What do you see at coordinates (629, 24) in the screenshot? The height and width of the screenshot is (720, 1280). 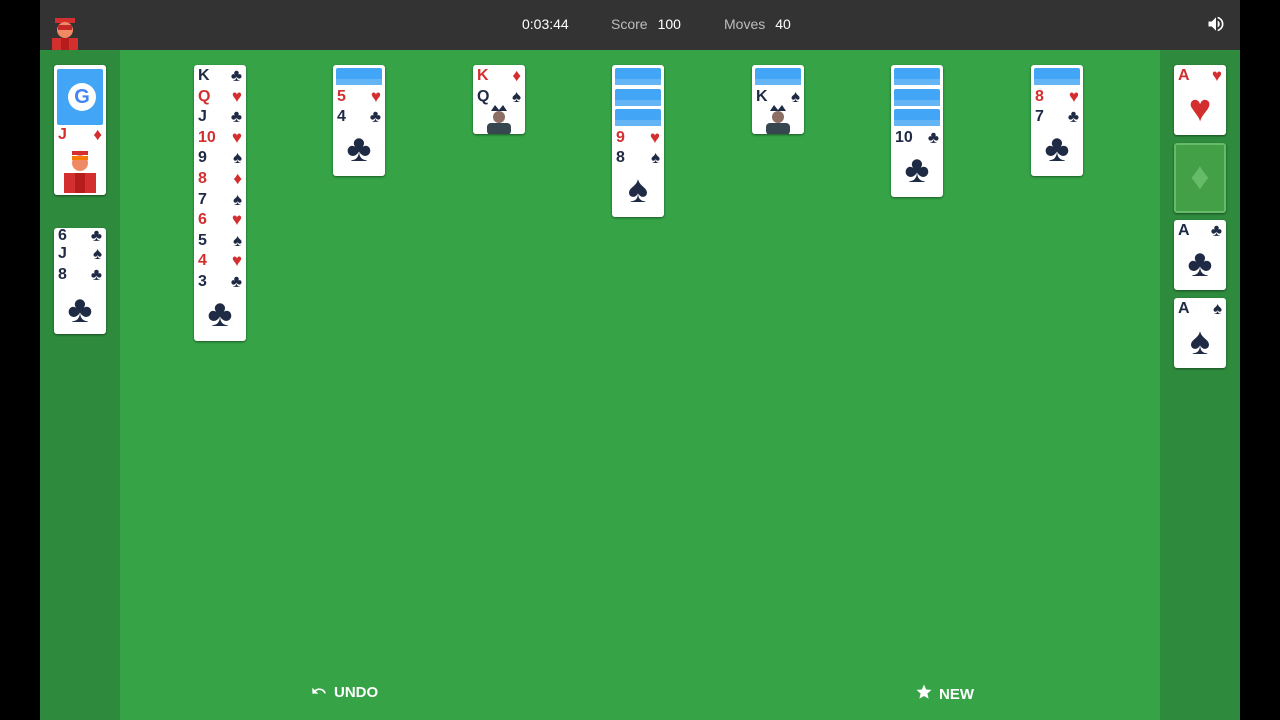 I see `score-label: Score` at bounding box center [629, 24].